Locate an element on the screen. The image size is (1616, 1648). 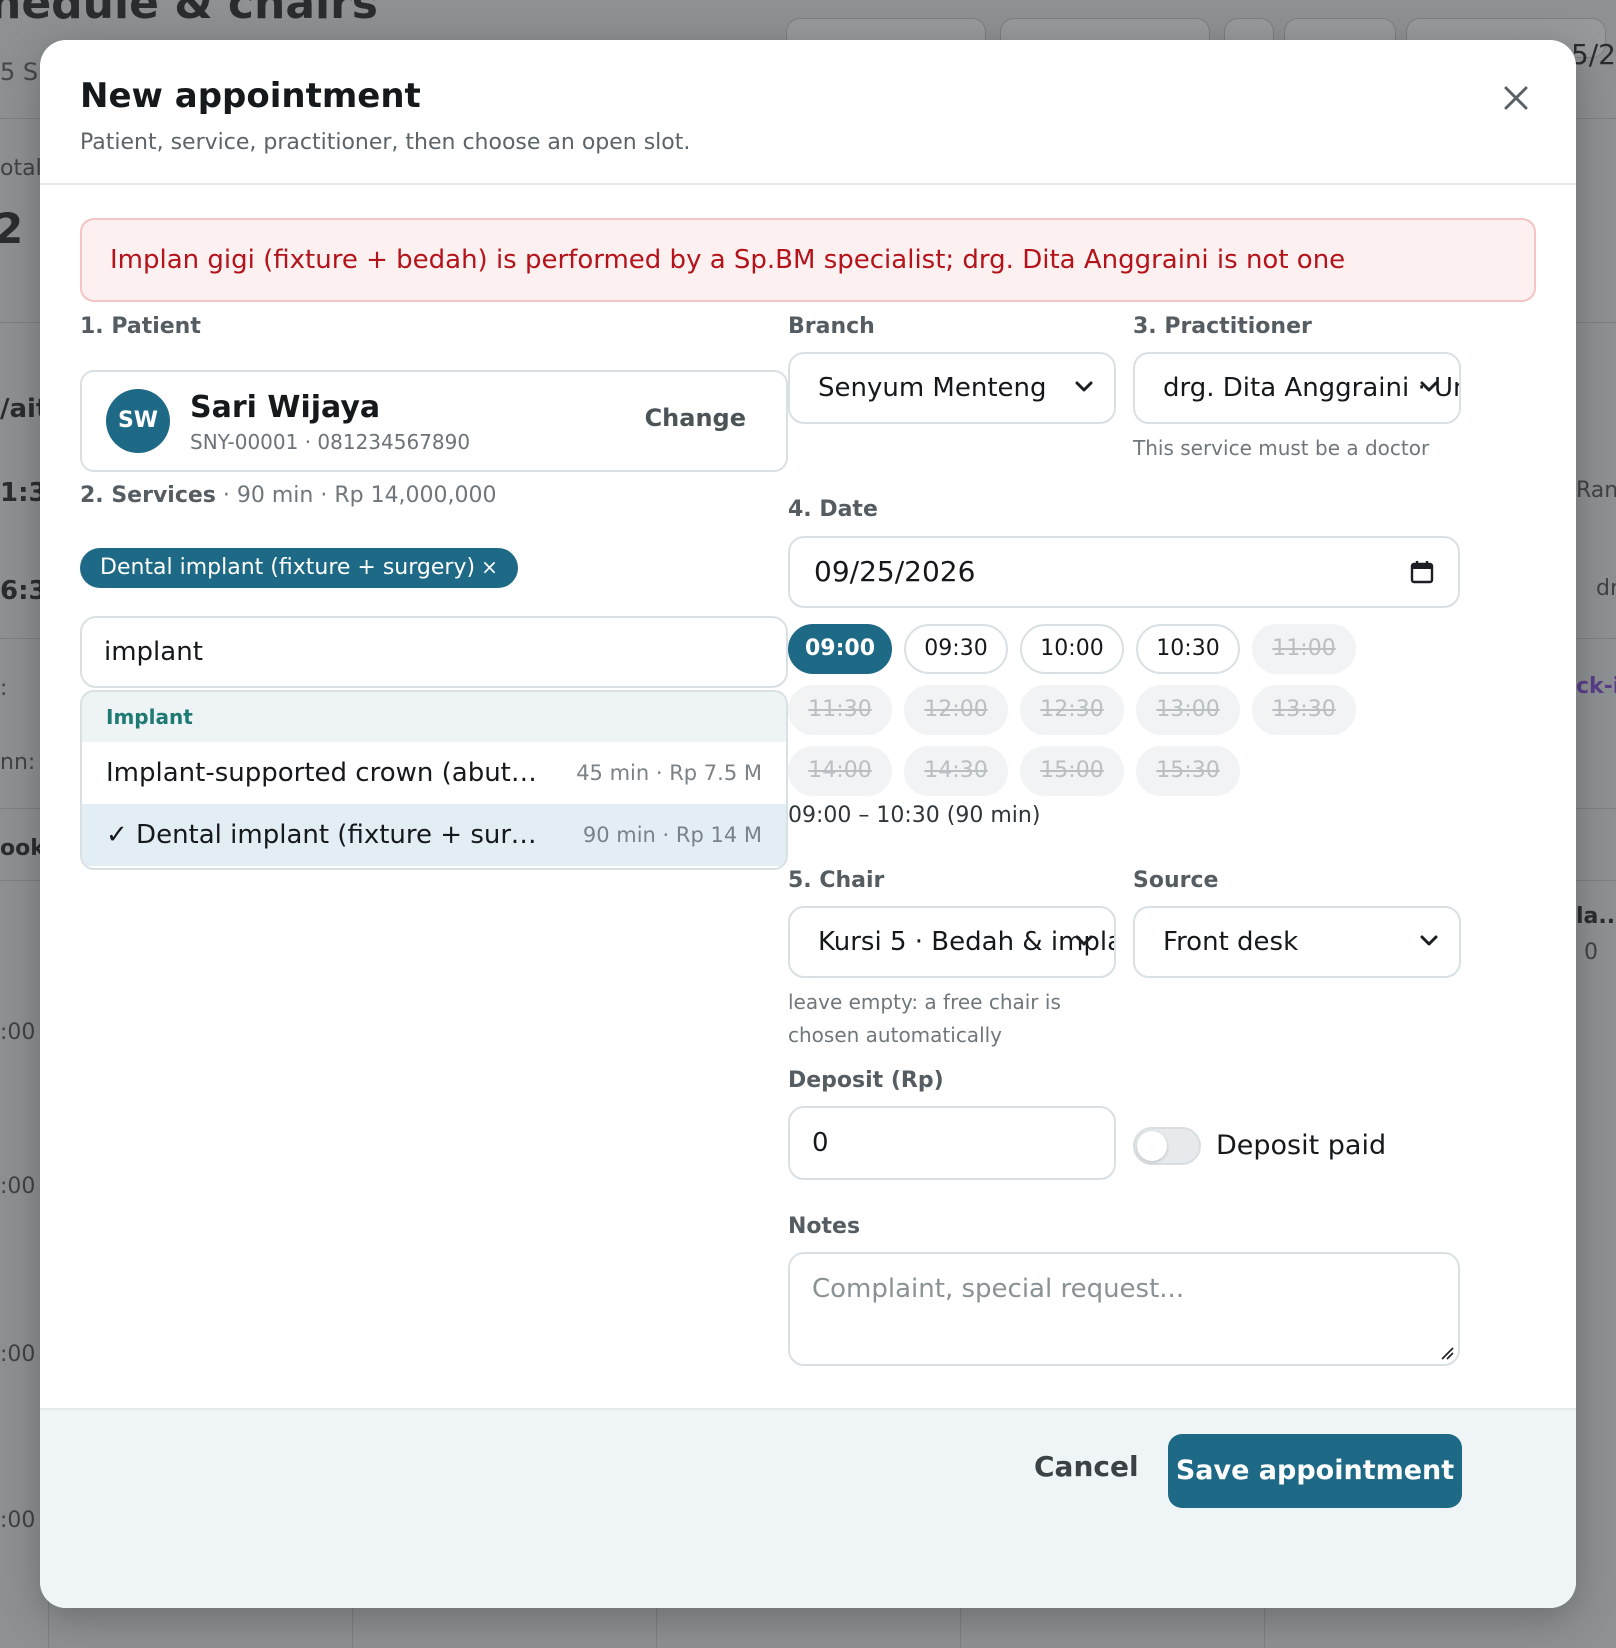
resize-grip-icon is located at coordinates (1447, 1353).